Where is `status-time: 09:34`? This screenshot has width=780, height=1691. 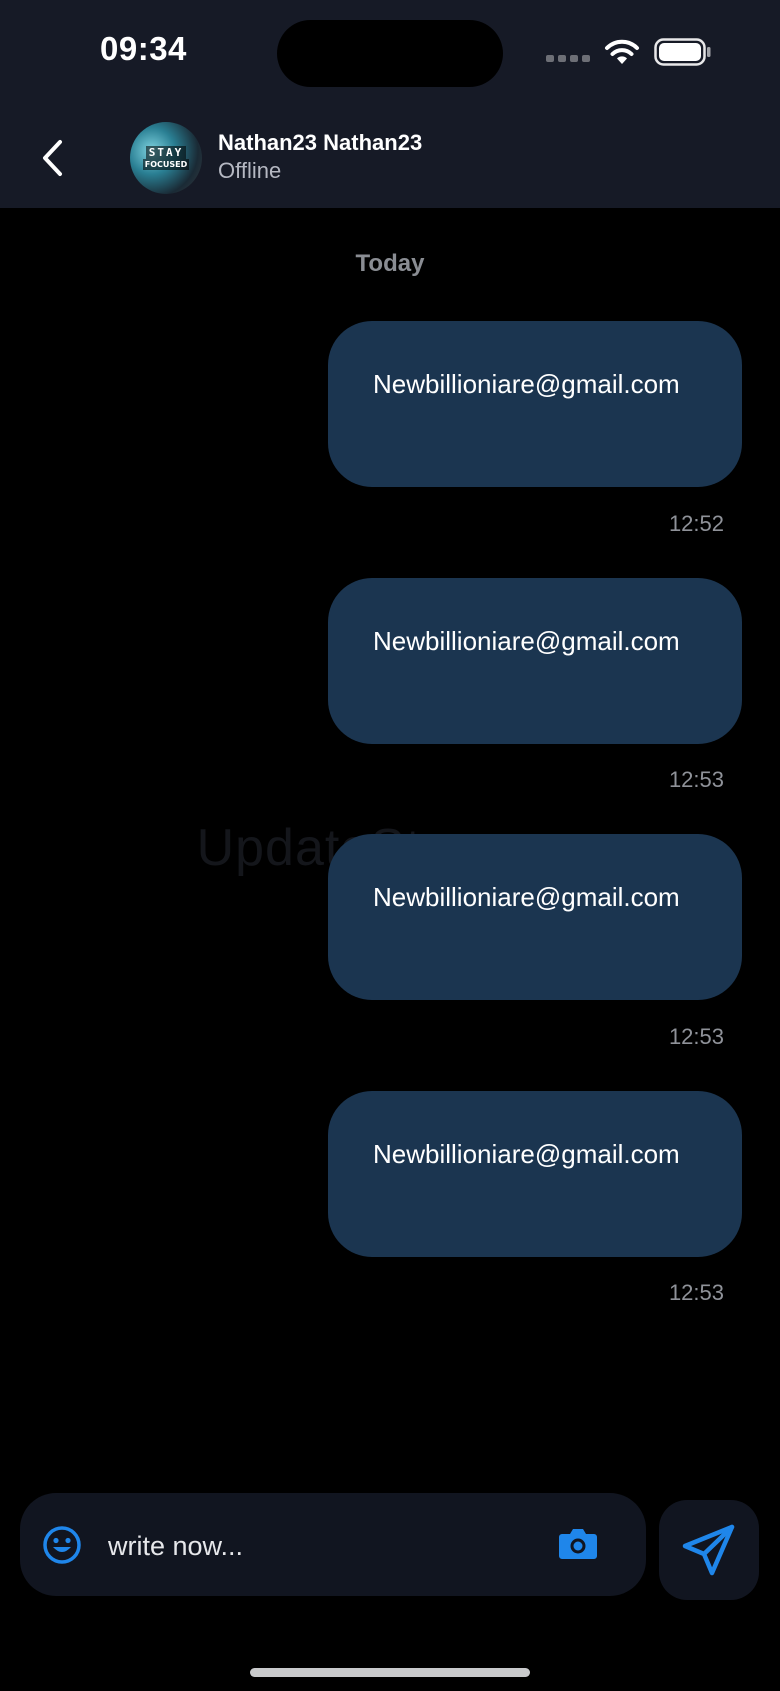 status-time: 09:34 is located at coordinates (143, 48).